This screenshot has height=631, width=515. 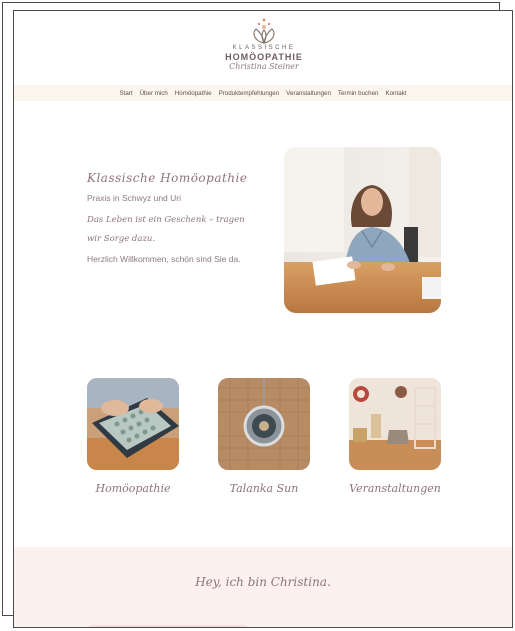 What do you see at coordinates (358, 93) in the screenshot?
I see `nav-item-termin-buchen: Termin buchen` at bounding box center [358, 93].